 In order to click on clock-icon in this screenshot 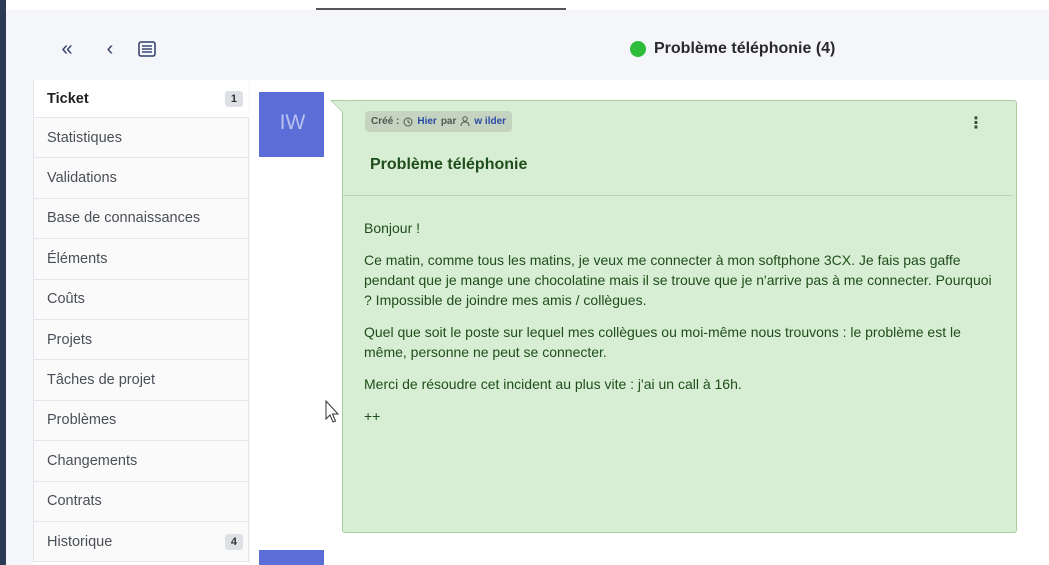, I will do `click(408, 121)`.